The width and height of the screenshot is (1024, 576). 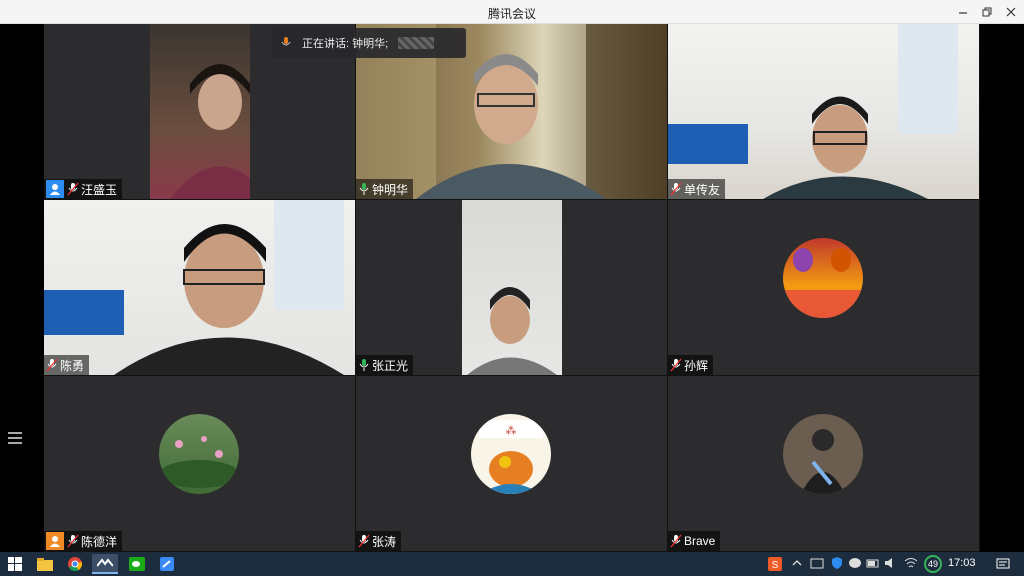 I want to click on video-tile-9: Brave, so click(x=823, y=463).